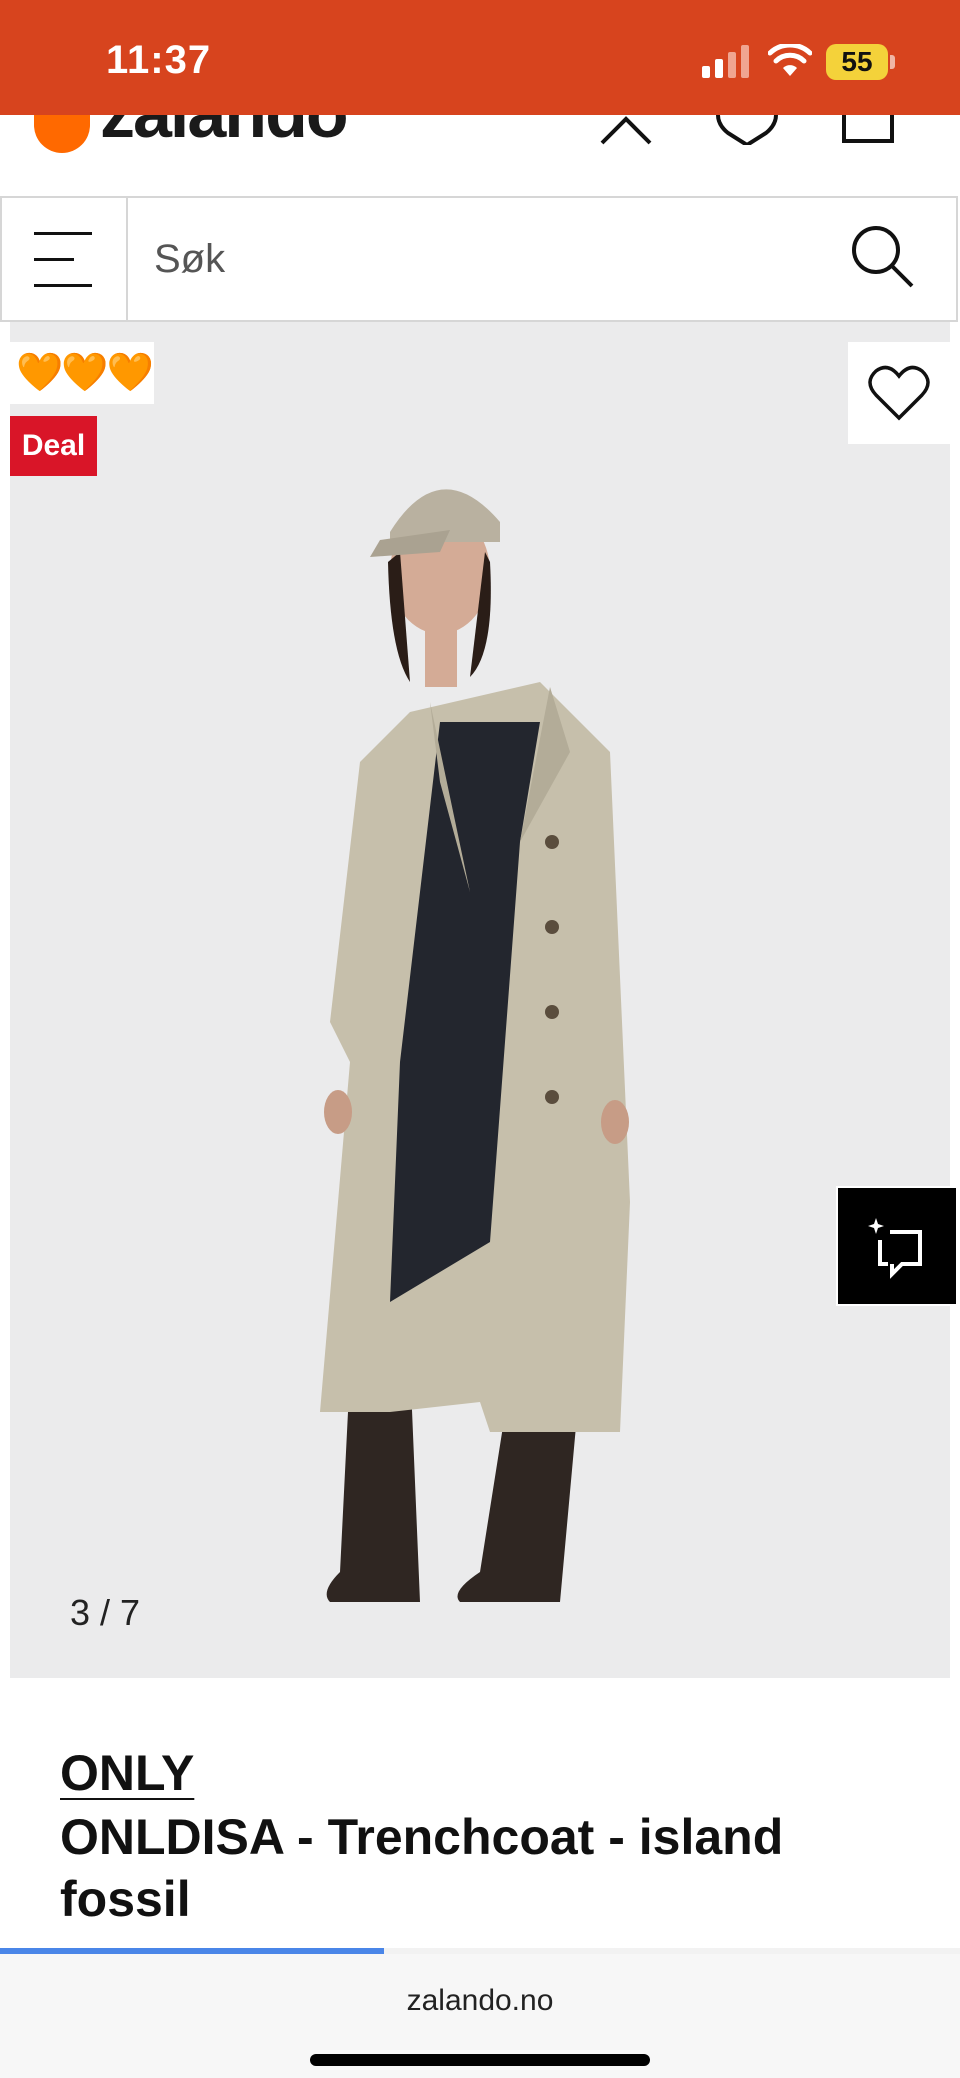 The image size is (960, 2078). I want to click on status-time: 11:37, so click(159, 60).